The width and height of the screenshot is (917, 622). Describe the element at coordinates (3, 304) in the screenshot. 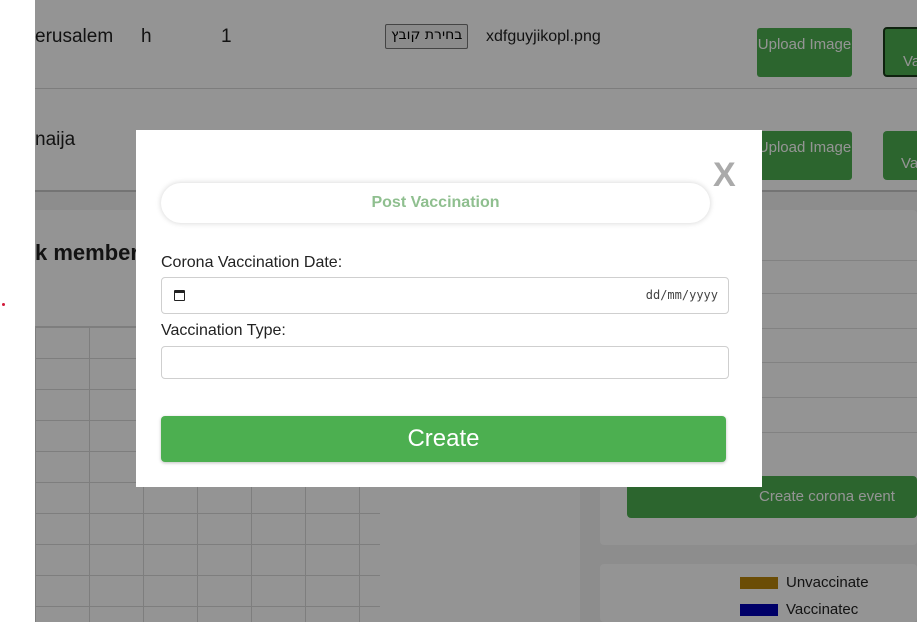

I see `red-dot-marker` at that location.